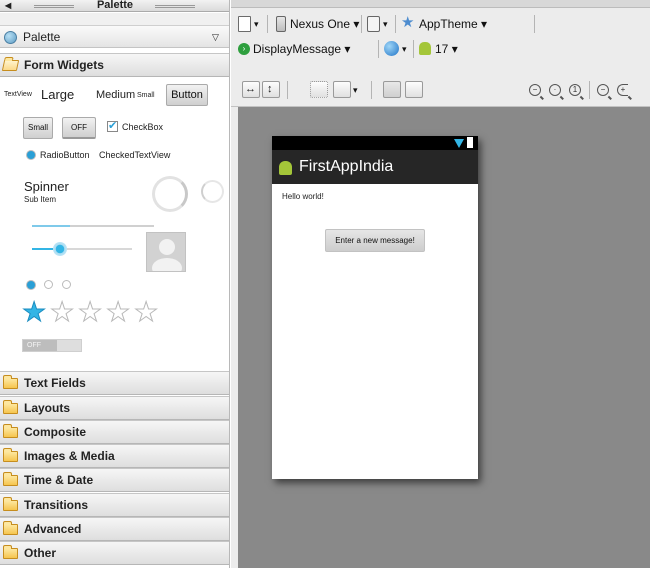  What do you see at coordinates (46, 186) in the screenshot?
I see `widget-spinner: Spinner` at bounding box center [46, 186].